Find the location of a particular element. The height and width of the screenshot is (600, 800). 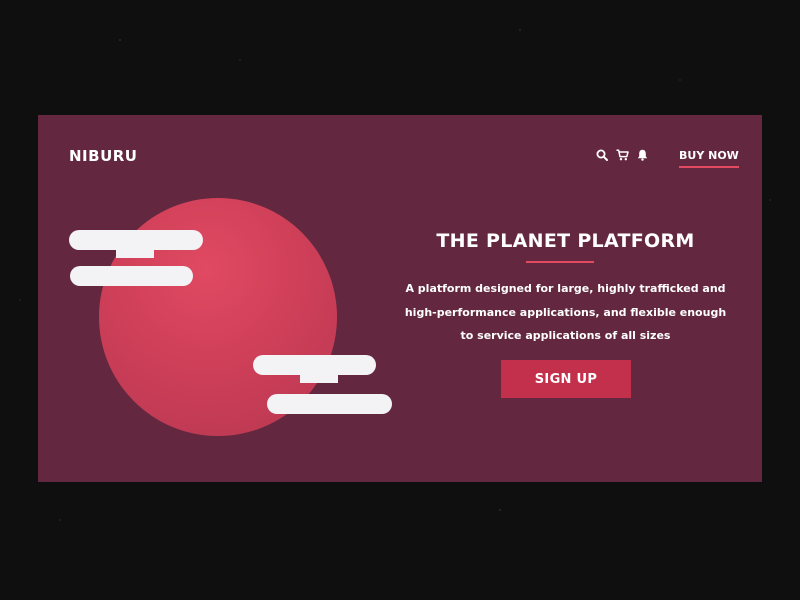

sign-up-button: SIGN UP is located at coordinates (566, 379).